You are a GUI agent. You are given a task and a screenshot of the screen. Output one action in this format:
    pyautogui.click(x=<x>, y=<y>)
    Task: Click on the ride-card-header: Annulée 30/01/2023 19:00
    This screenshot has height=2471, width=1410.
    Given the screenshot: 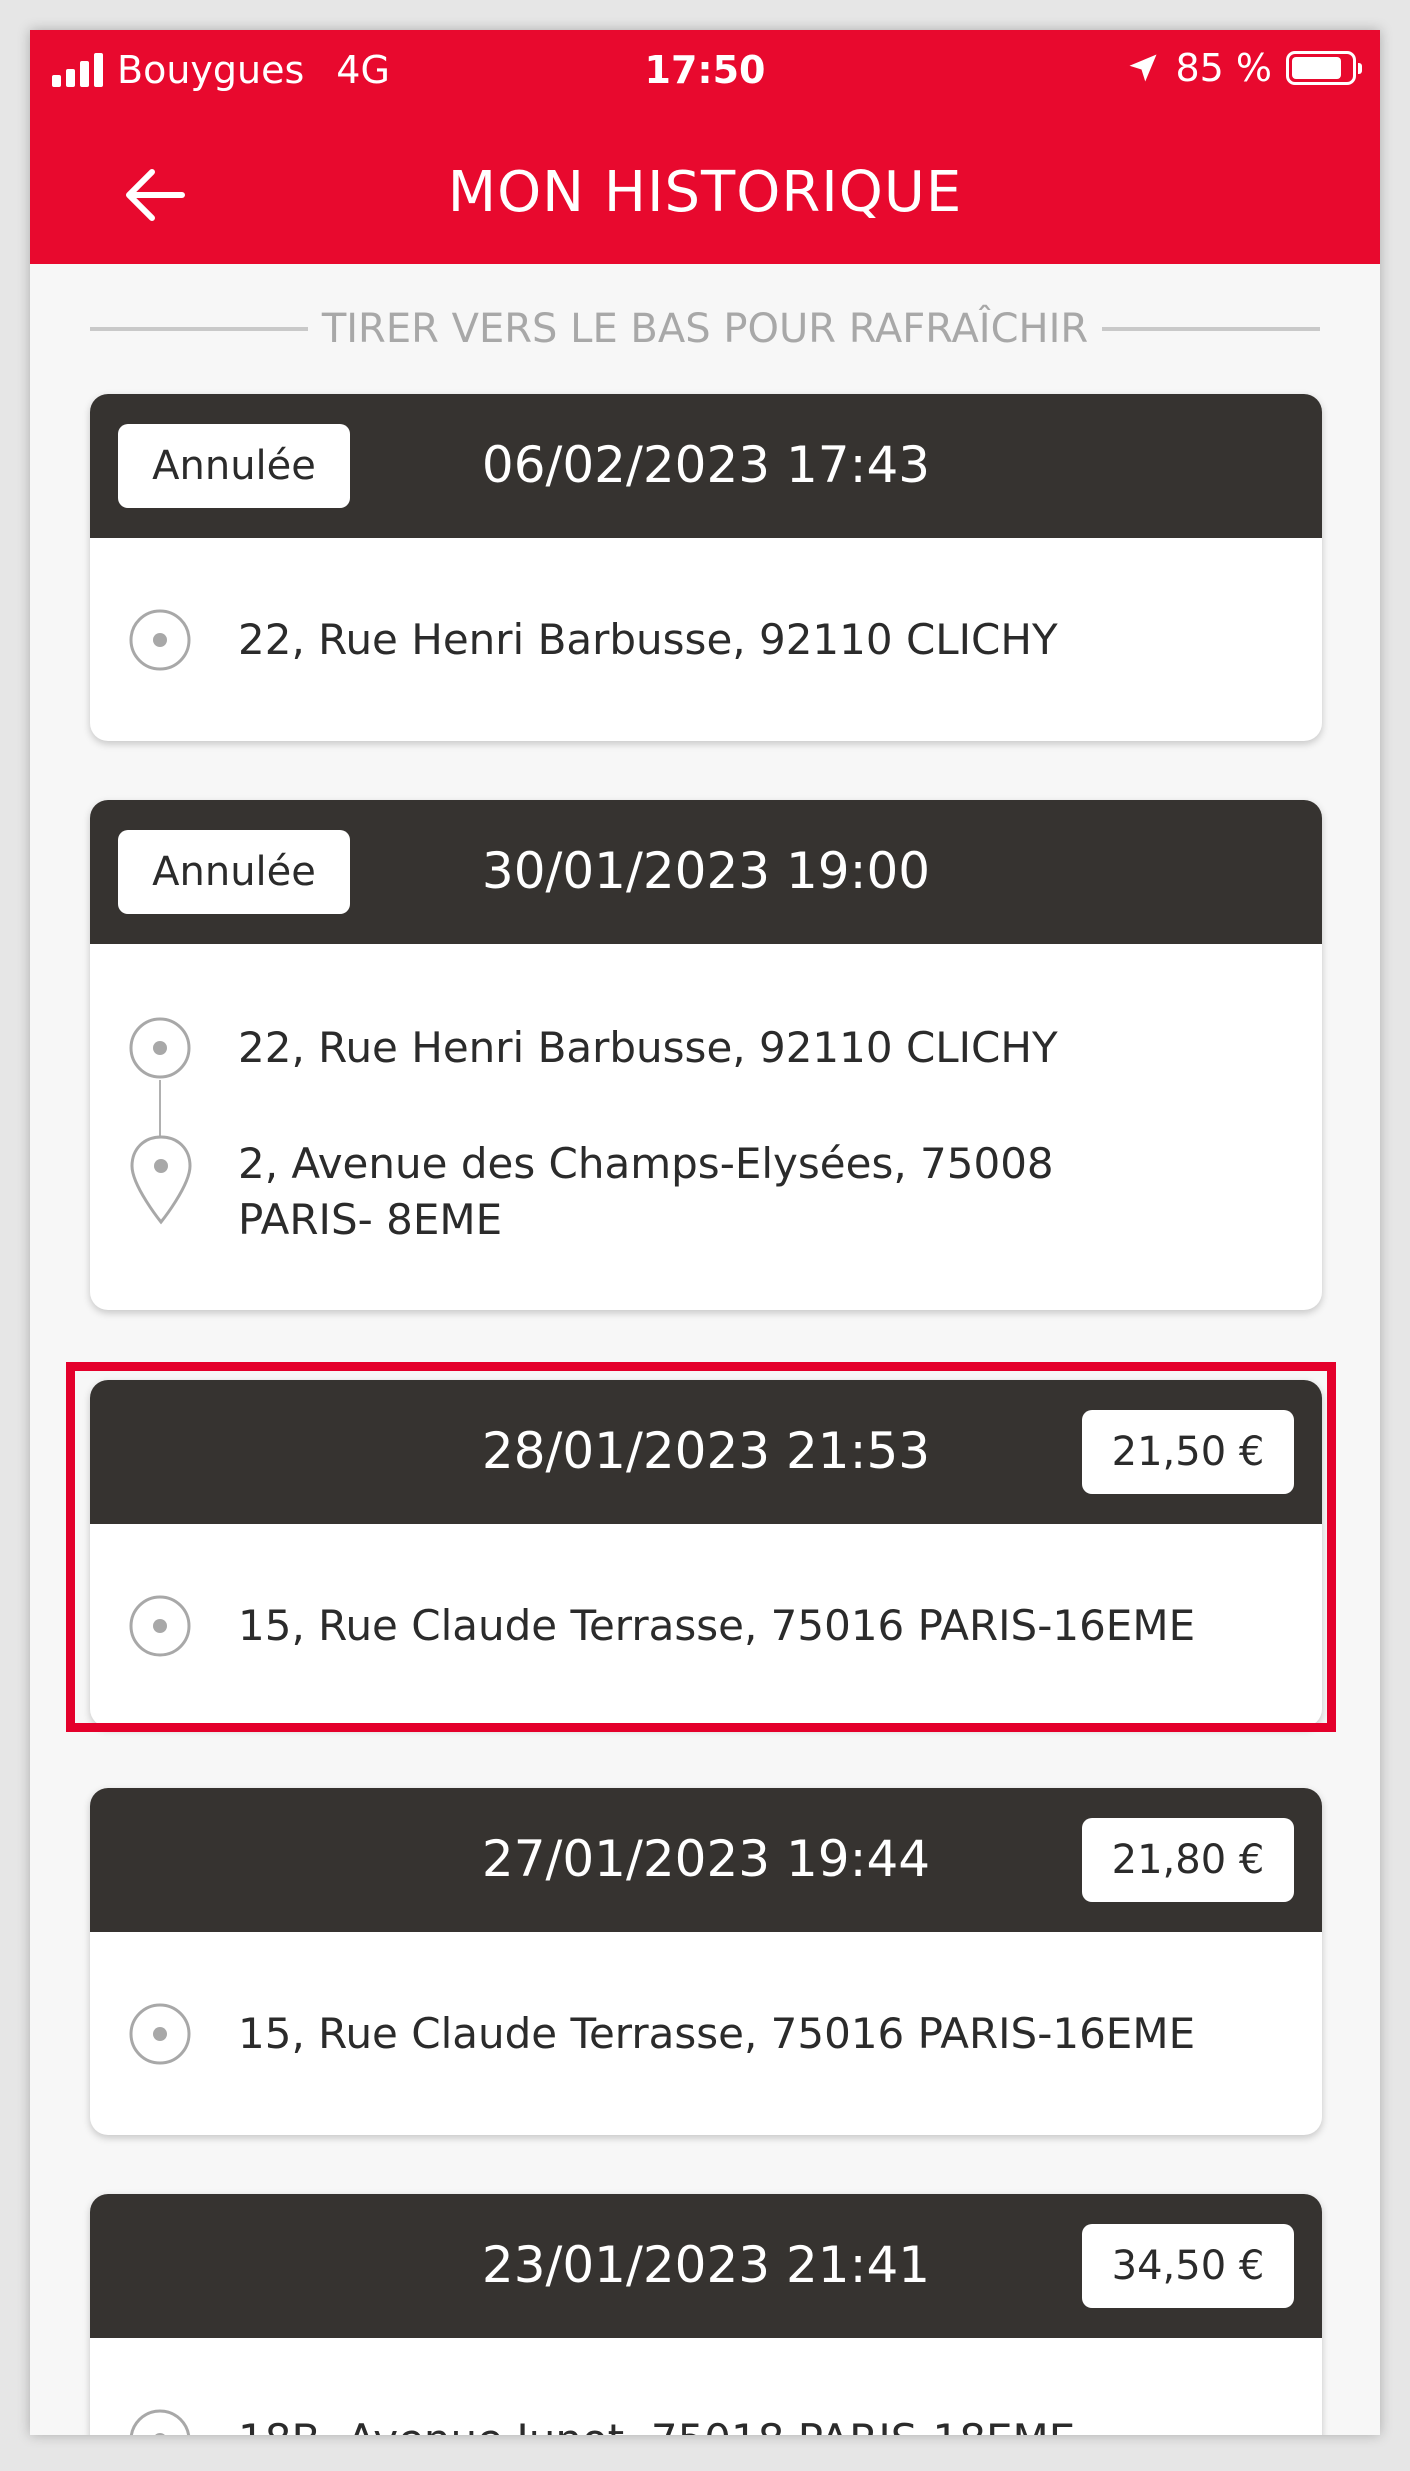 What is the action you would take?
    pyautogui.click(x=706, y=872)
    